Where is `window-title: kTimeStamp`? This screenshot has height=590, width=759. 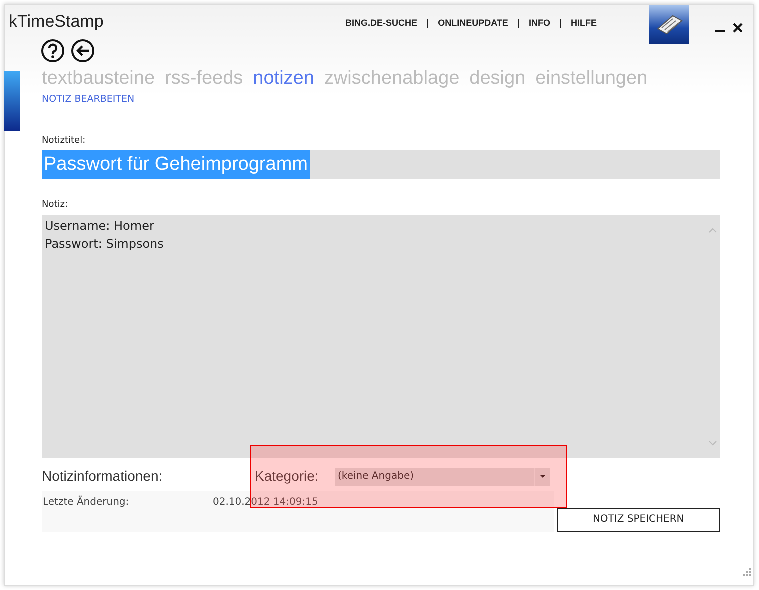
window-title: kTimeStamp is located at coordinates (56, 22).